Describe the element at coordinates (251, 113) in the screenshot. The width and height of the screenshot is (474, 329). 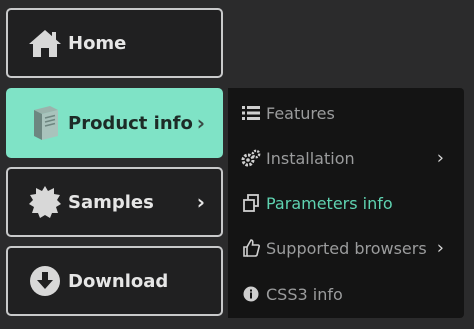
I see `list-icon` at that location.